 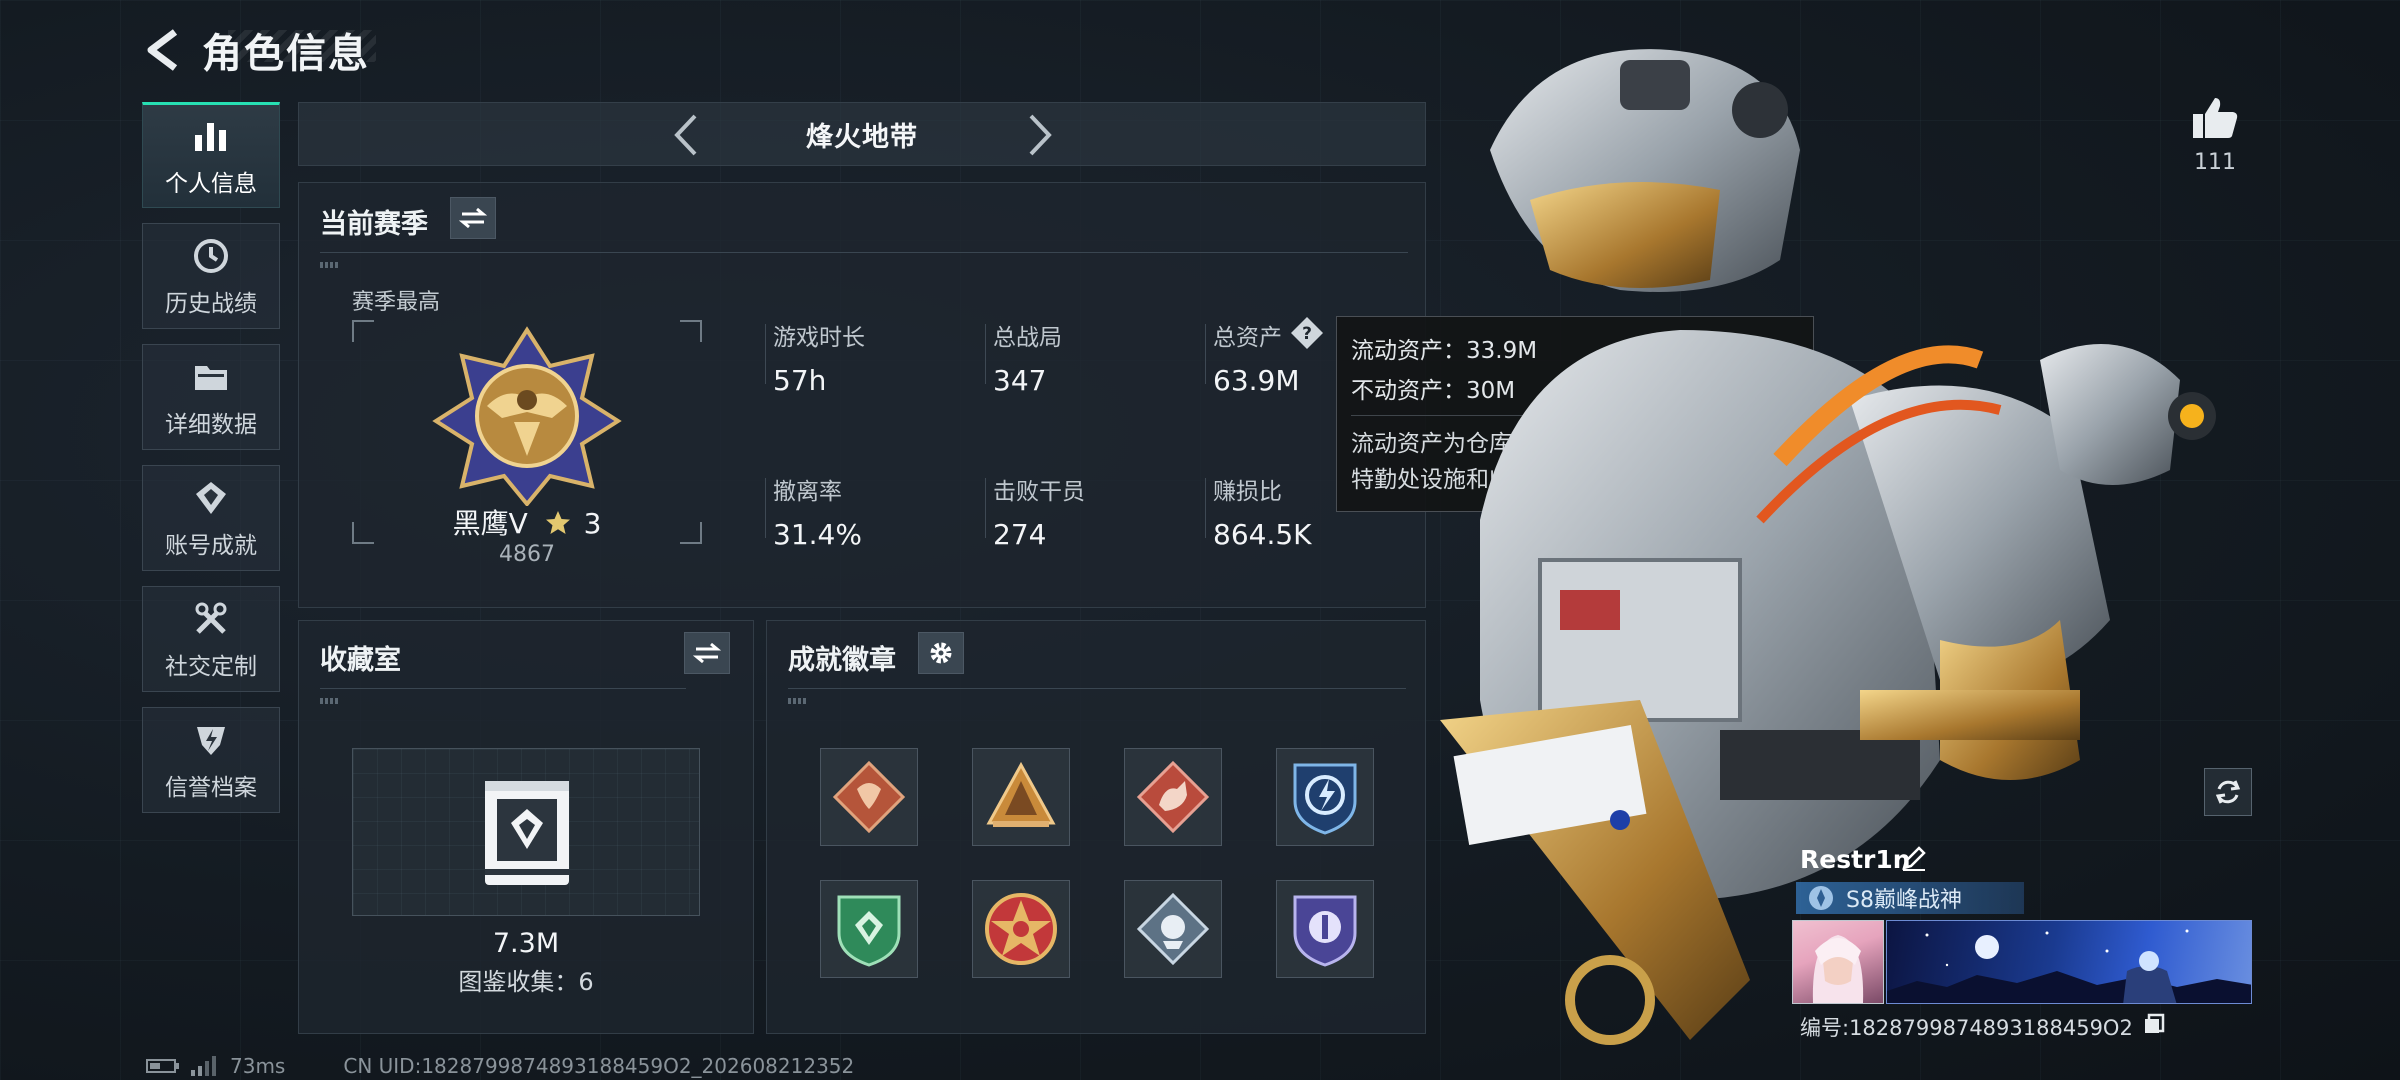 I want to click on sidebar-item-credit: 信誉档案, so click(x=211, y=760).